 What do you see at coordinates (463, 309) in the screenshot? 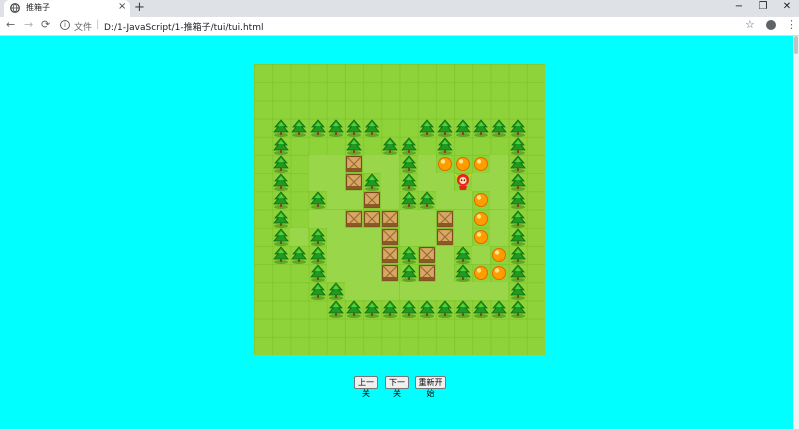
I see `board-tree-r13-c11` at bounding box center [463, 309].